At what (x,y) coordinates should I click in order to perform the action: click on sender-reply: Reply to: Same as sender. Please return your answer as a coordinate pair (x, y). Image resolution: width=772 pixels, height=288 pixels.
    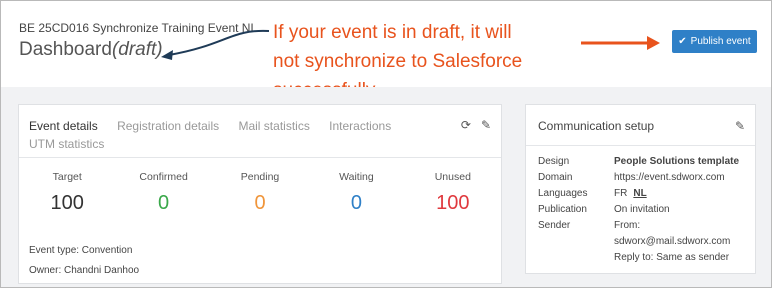
    Looking at the image, I should click on (672, 257).